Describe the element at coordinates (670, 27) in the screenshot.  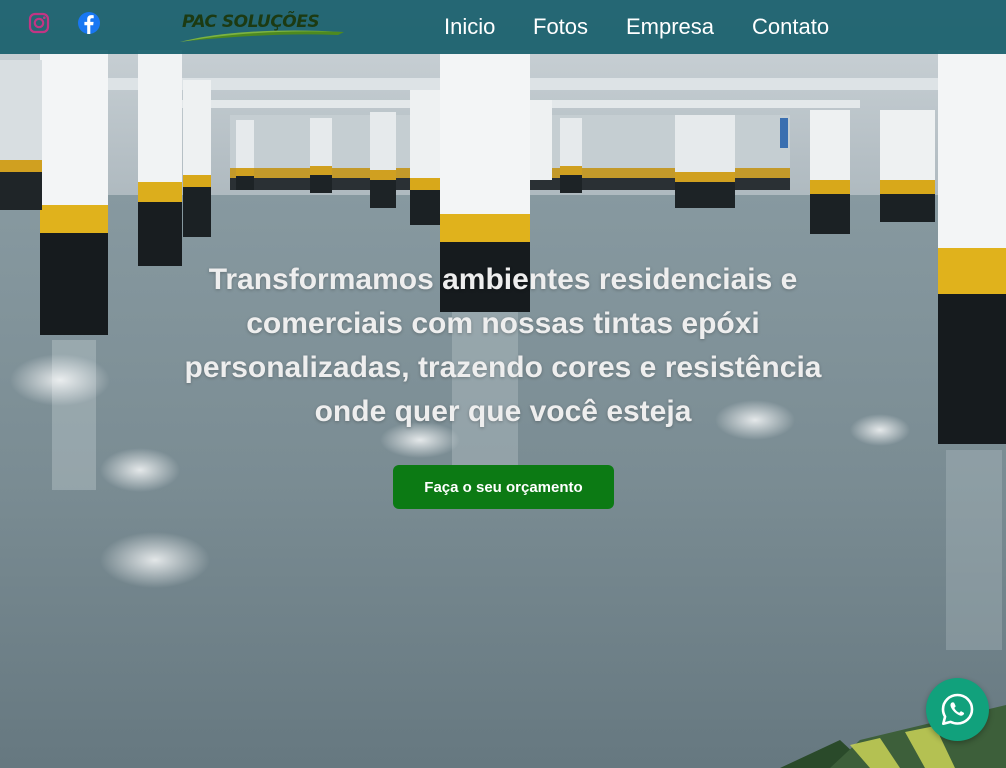
I see `nav-empresa: Empresa` at that location.